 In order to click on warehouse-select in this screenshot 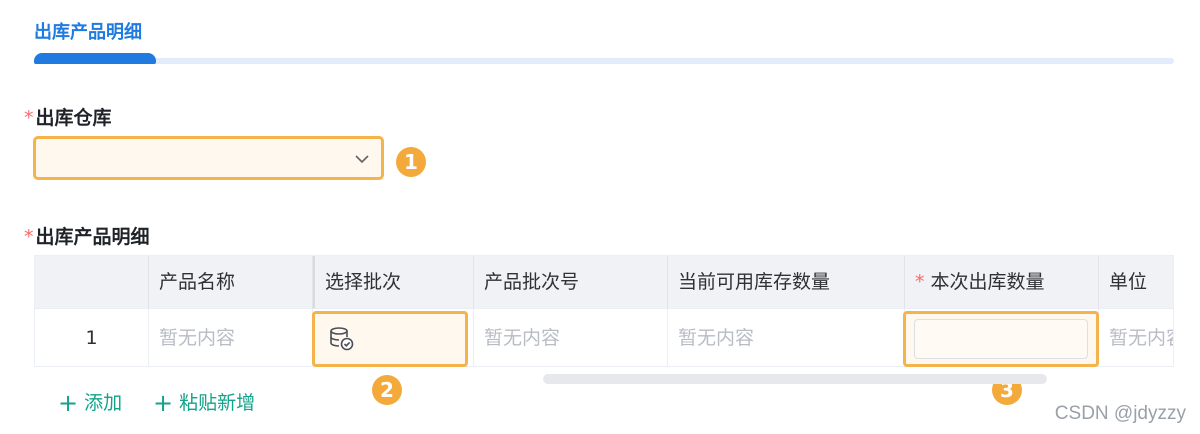, I will do `click(208, 158)`.